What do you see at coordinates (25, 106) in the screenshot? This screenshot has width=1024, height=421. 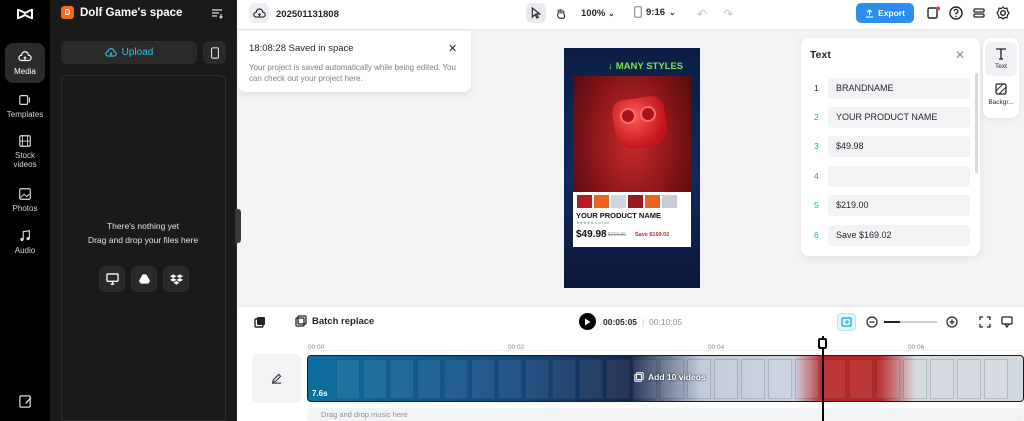 I see `rail-item-templates: Templates` at bounding box center [25, 106].